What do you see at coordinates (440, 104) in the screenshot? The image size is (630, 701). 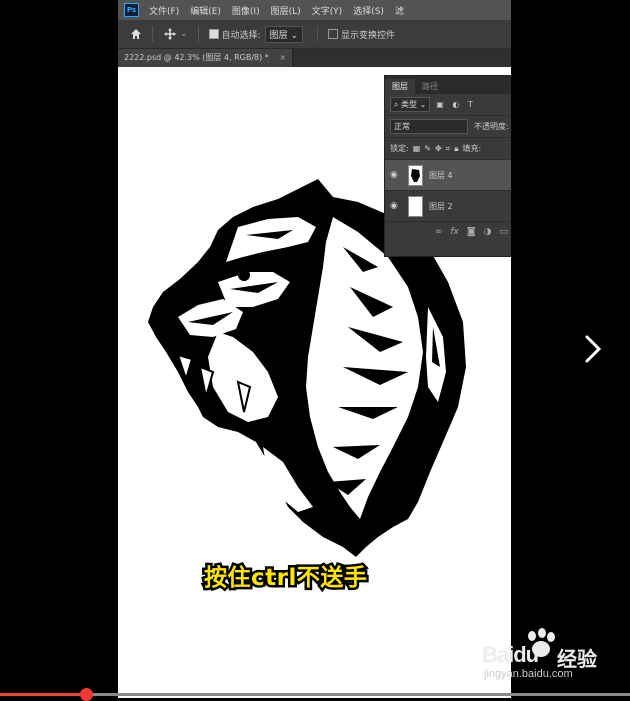 I see `image-filter-icon: ▣` at bounding box center [440, 104].